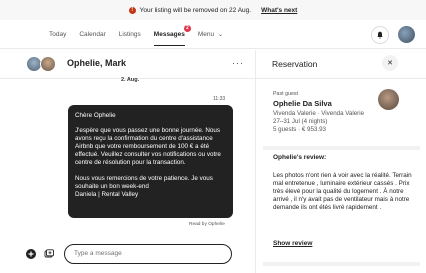  Describe the element at coordinates (220, 35) in the screenshot. I see `chevron-down-icon: ⌄` at that location.